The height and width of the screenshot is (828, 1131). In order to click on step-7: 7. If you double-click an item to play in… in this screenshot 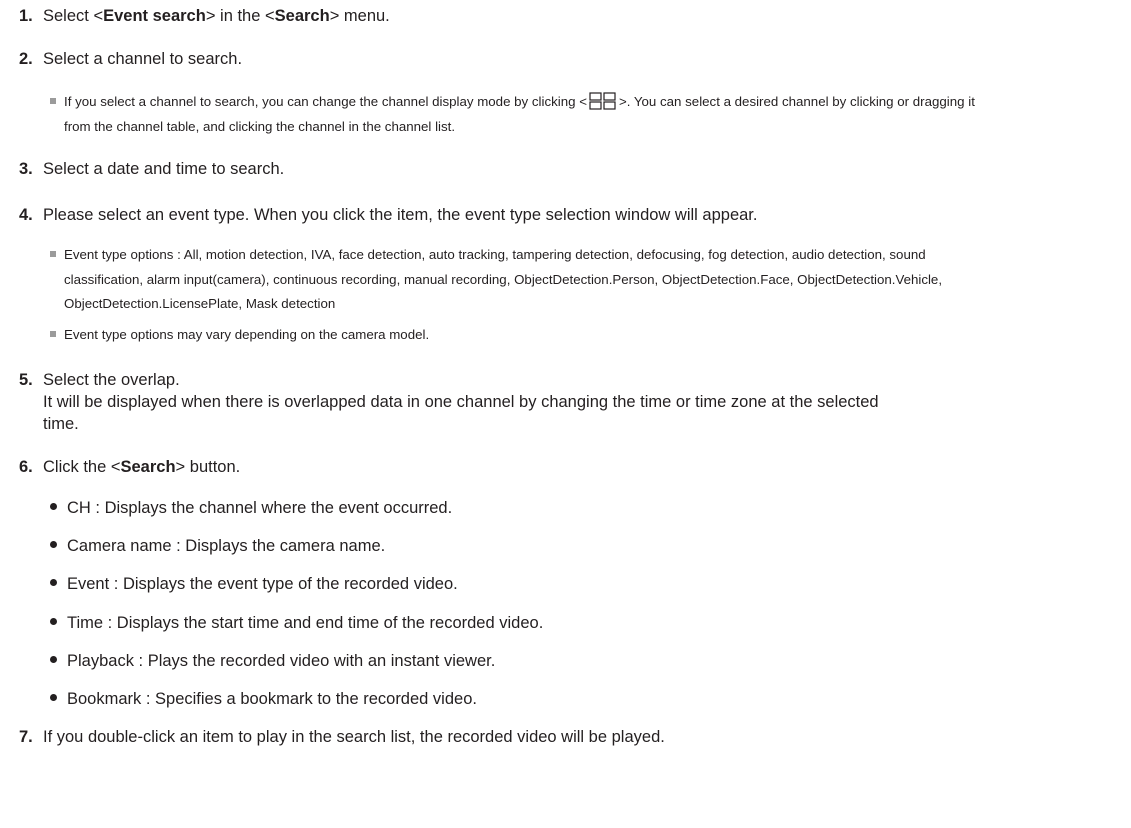, I will do `click(342, 737)`.